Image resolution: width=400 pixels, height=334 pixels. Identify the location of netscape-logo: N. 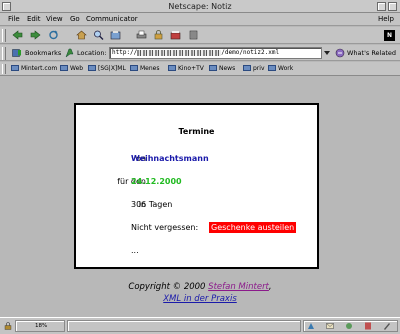
(389, 35).